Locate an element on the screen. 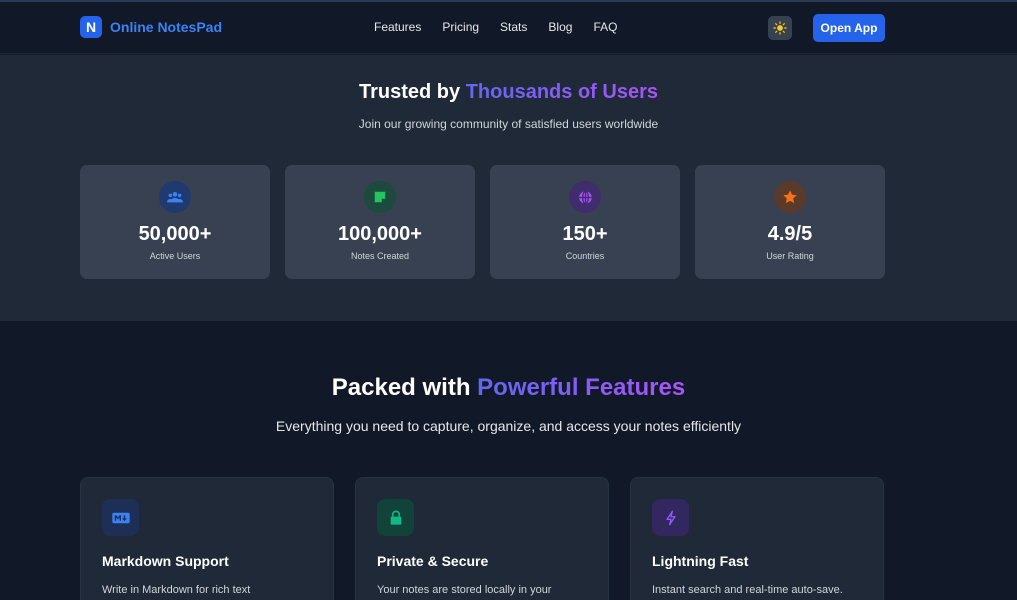  features-title: Packed with Powerful Features is located at coordinates (508, 388).